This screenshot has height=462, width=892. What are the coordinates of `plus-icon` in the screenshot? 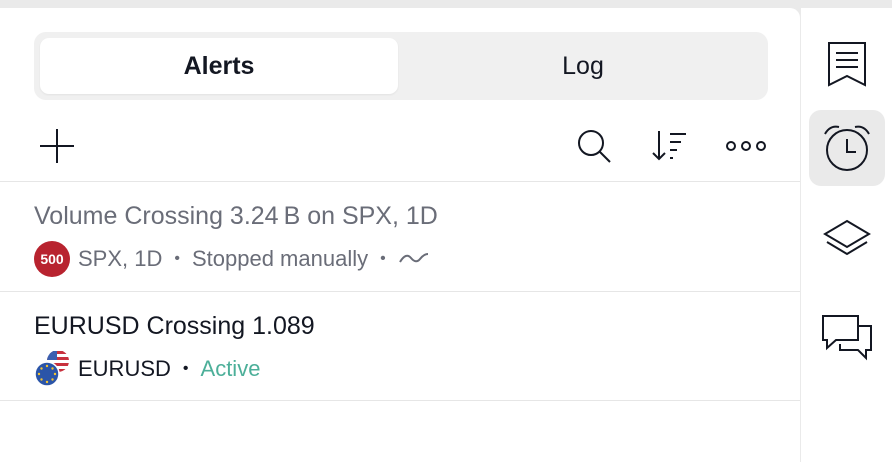 It's located at (57, 146).